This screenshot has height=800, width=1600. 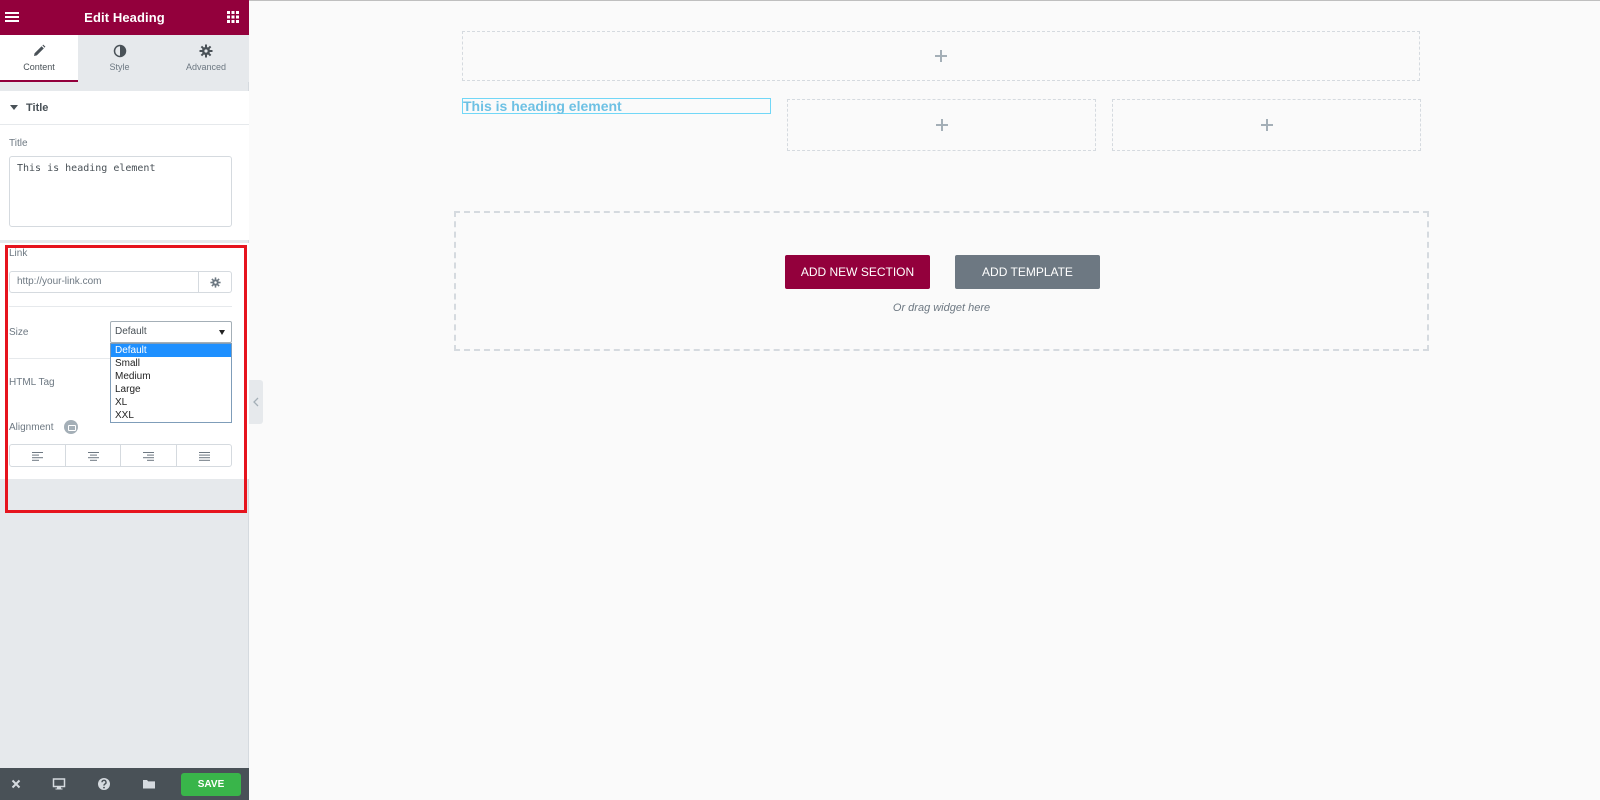 I want to click on link-url-input: http://your-link.com, so click(x=104, y=282).